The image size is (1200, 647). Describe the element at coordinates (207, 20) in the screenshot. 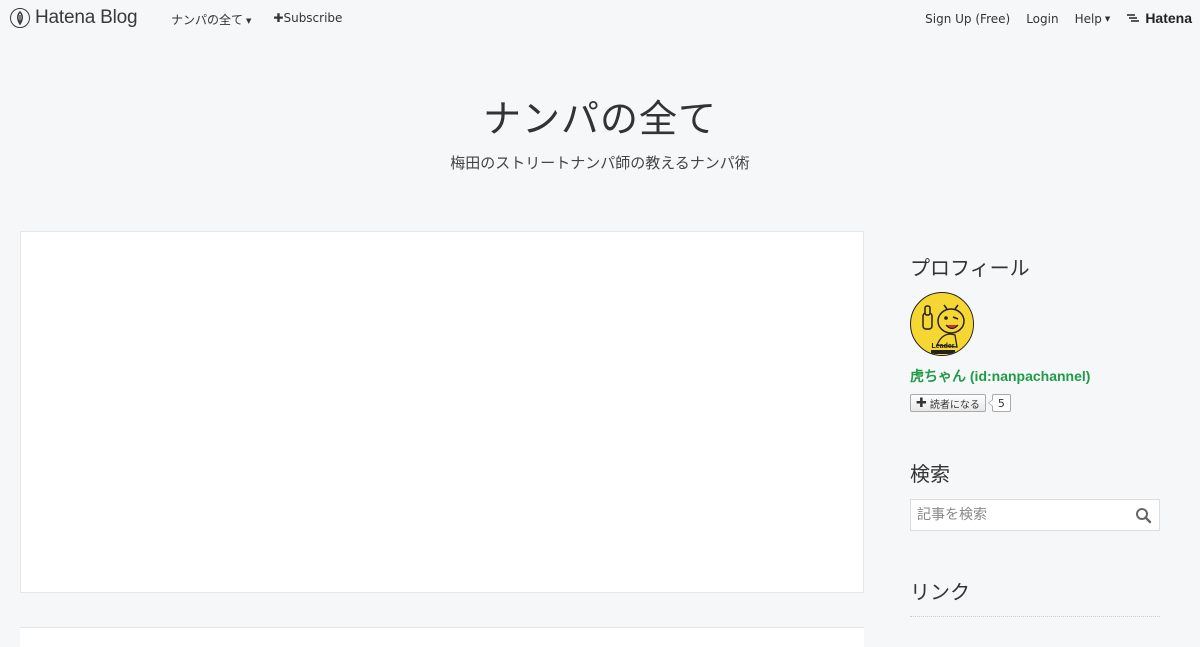

I see `blog-menu-label: ナンパの全て` at that location.